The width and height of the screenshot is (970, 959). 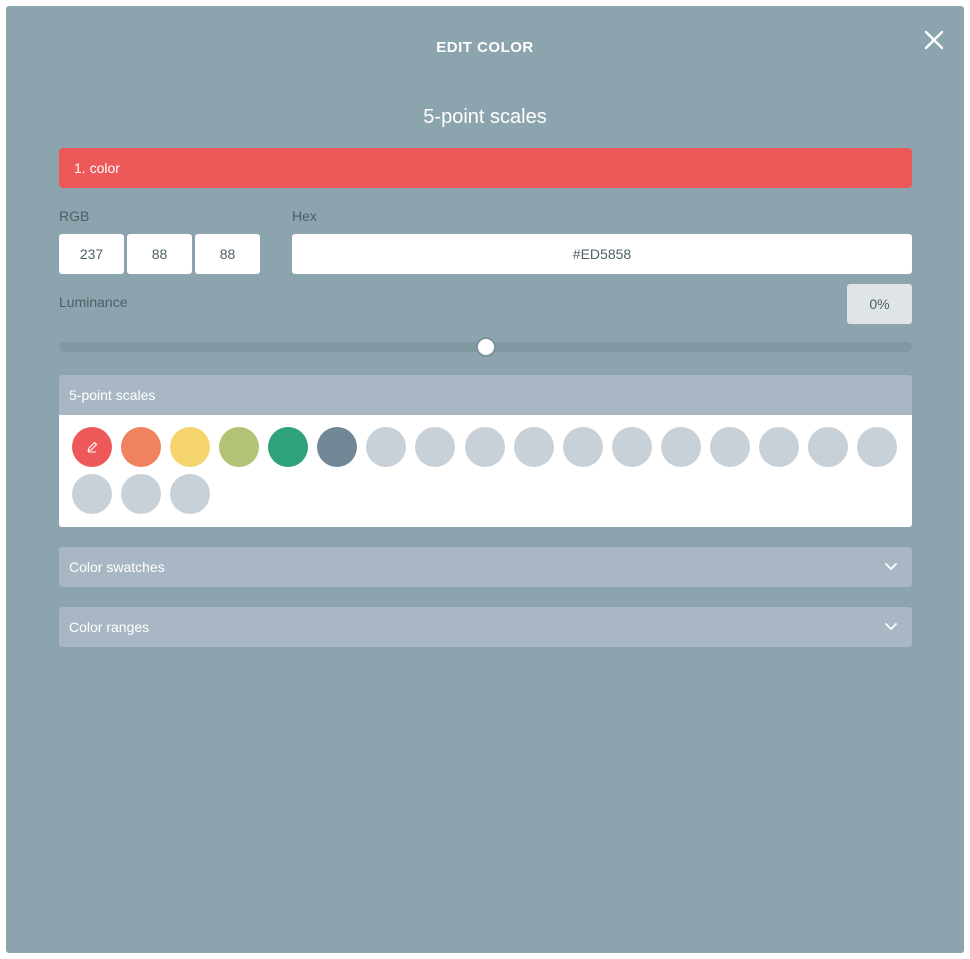 I want to click on hex-input, so click(x=602, y=254).